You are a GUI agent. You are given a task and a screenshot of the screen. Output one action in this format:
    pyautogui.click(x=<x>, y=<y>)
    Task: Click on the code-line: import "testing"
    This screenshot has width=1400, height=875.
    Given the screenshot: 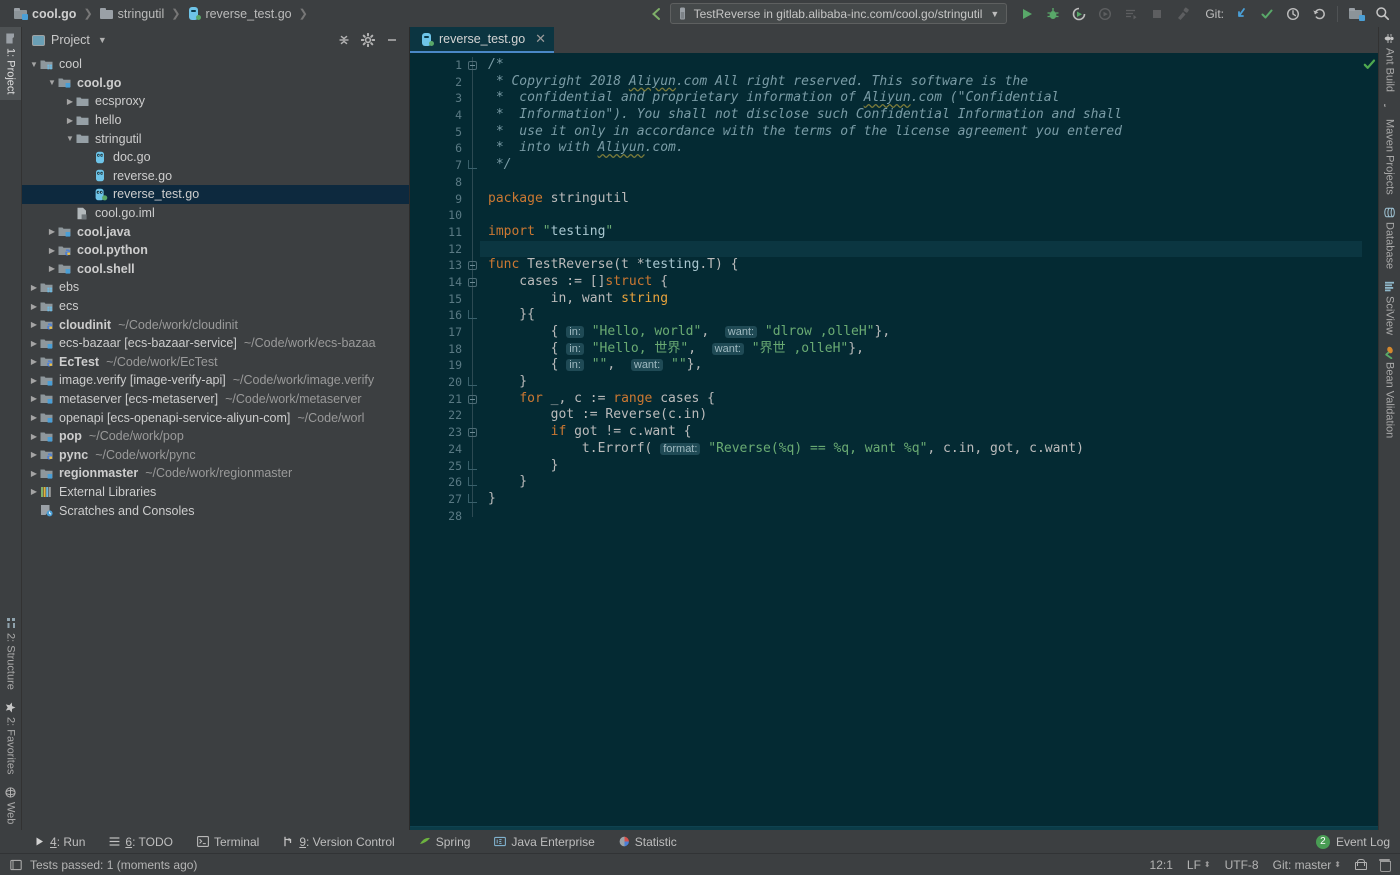 What is the action you would take?
    pyautogui.click(x=921, y=232)
    